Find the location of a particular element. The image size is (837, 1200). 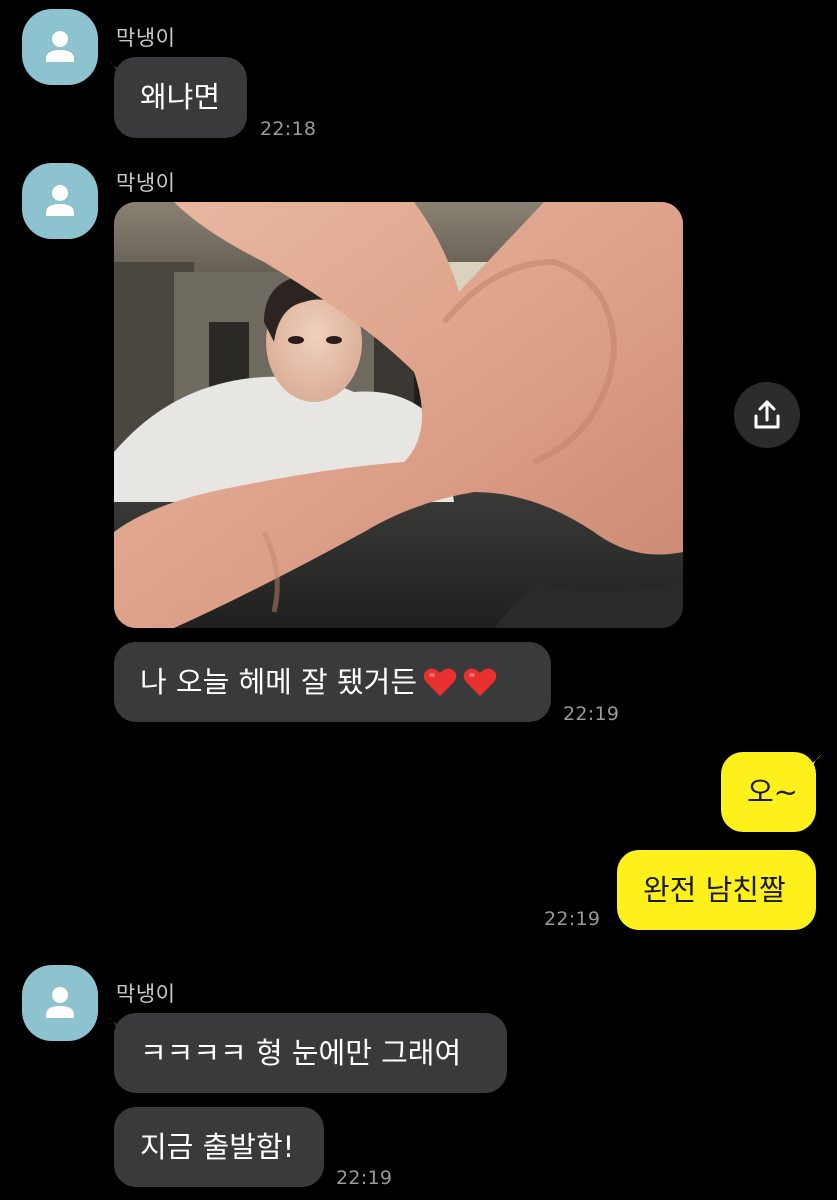

message-bubble: ㅋㅋㅋㅋ 형 눈에만 그래여 is located at coordinates (310, 1053).